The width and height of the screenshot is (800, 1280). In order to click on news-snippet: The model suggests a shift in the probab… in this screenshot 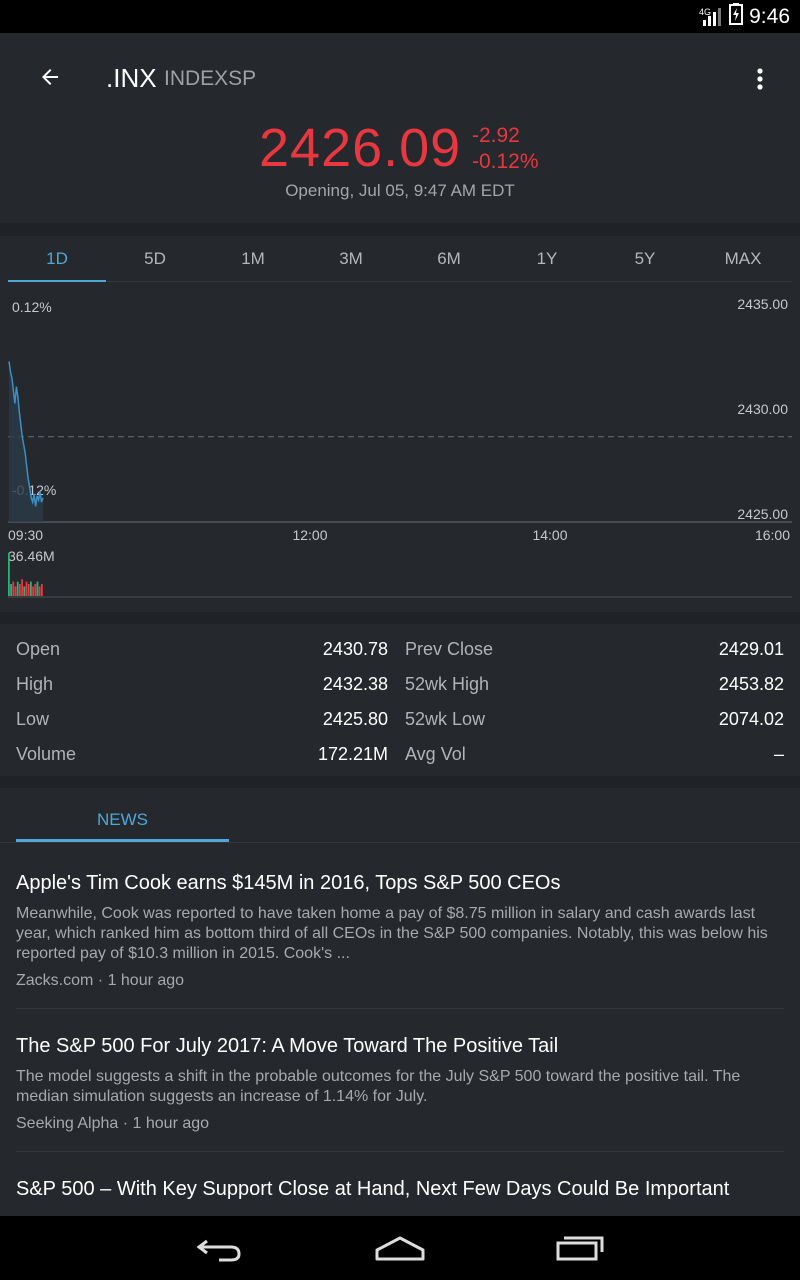, I will do `click(378, 1086)`.